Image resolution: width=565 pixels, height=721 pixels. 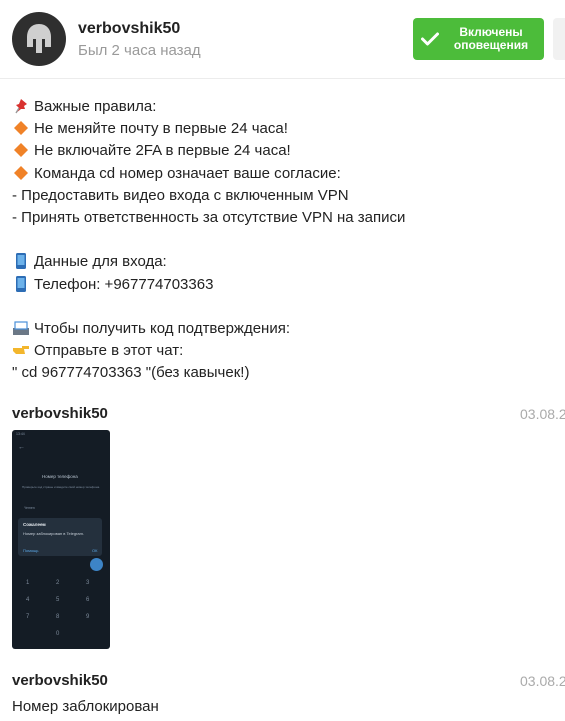 I want to click on keypad-key: 0, so click(x=58, y=634).